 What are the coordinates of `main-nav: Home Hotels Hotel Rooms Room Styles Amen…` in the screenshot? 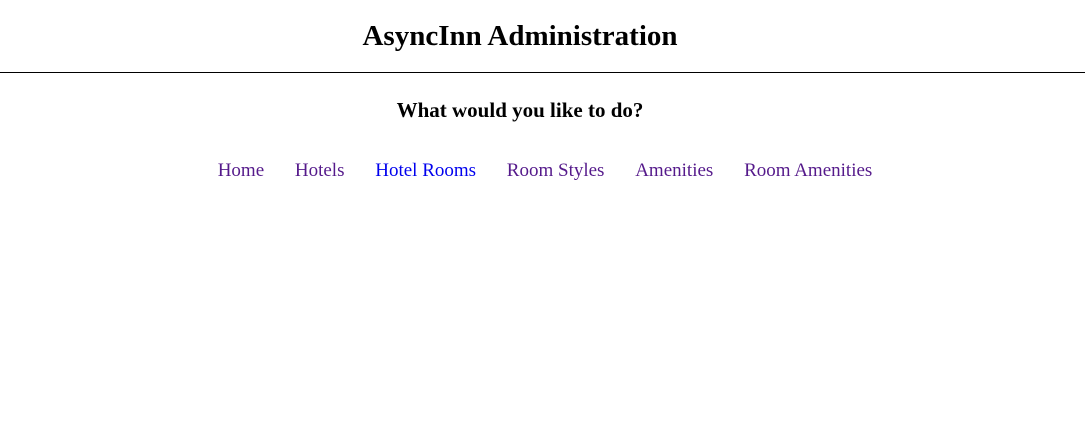 It's located at (542, 171).